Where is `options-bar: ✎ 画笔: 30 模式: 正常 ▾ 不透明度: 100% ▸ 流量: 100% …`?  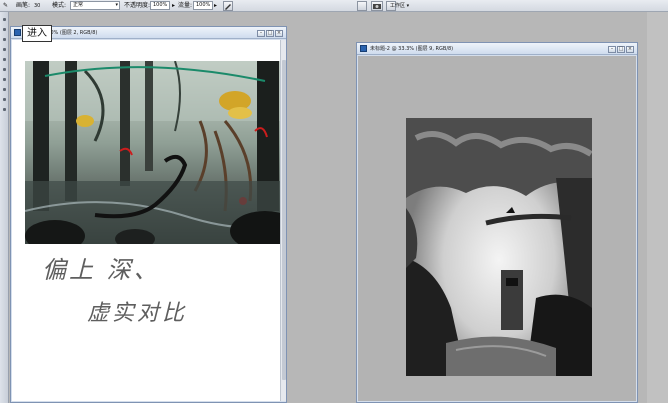 options-bar: ✎ 画笔: 30 模式: 正常 ▾ 不透明度: 100% ▸ 流量: 100% … is located at coordinates (334, 6).